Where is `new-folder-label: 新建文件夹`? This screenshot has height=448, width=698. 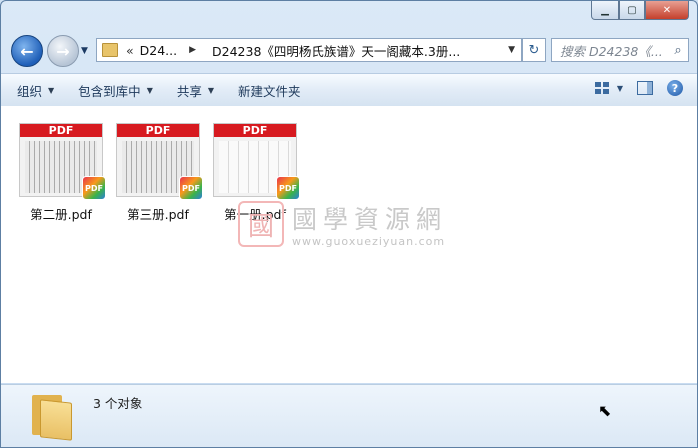
new-folder-label: 新建文件夹 is located at coordinates (269, 91).